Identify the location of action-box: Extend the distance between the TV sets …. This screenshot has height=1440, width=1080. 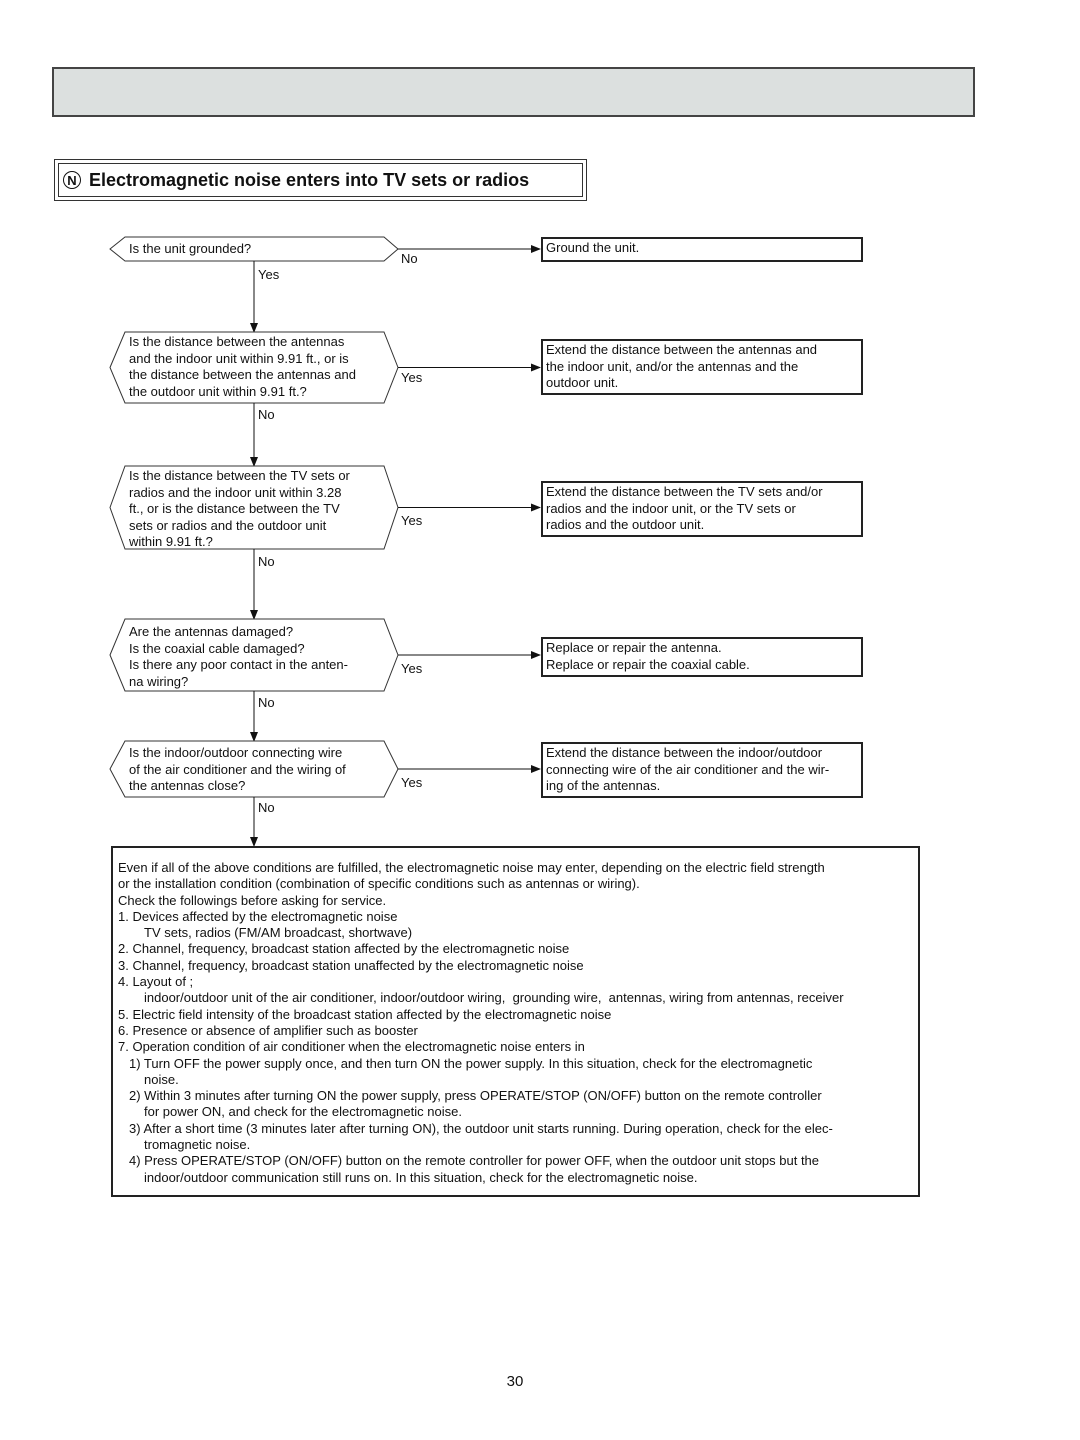
(702, 509).